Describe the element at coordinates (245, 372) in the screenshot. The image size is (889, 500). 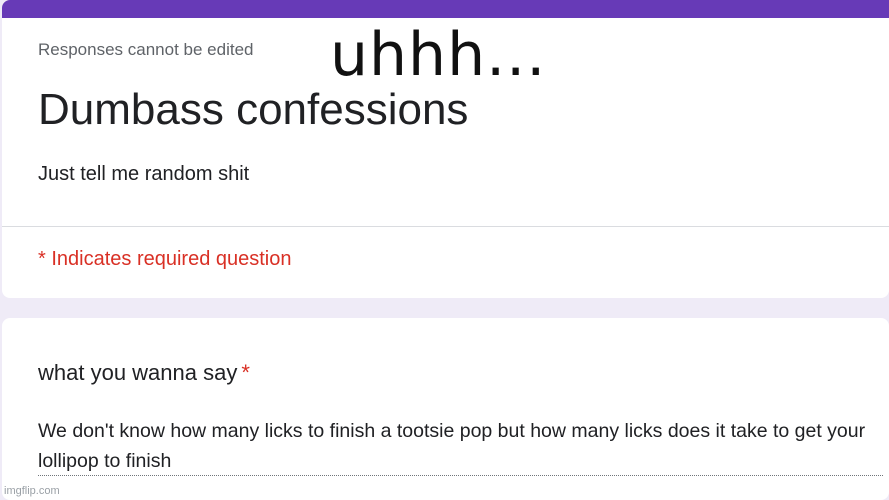
I see `required-star: *` at that location.